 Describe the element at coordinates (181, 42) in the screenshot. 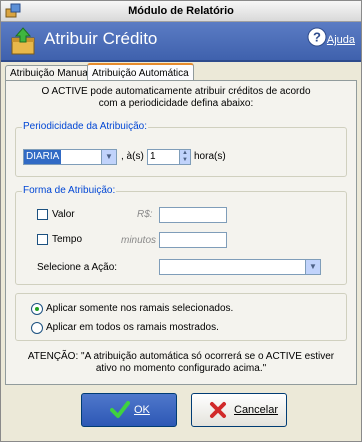

I see `page-header: Atribuir Crédito ? Ajuda` at that location.